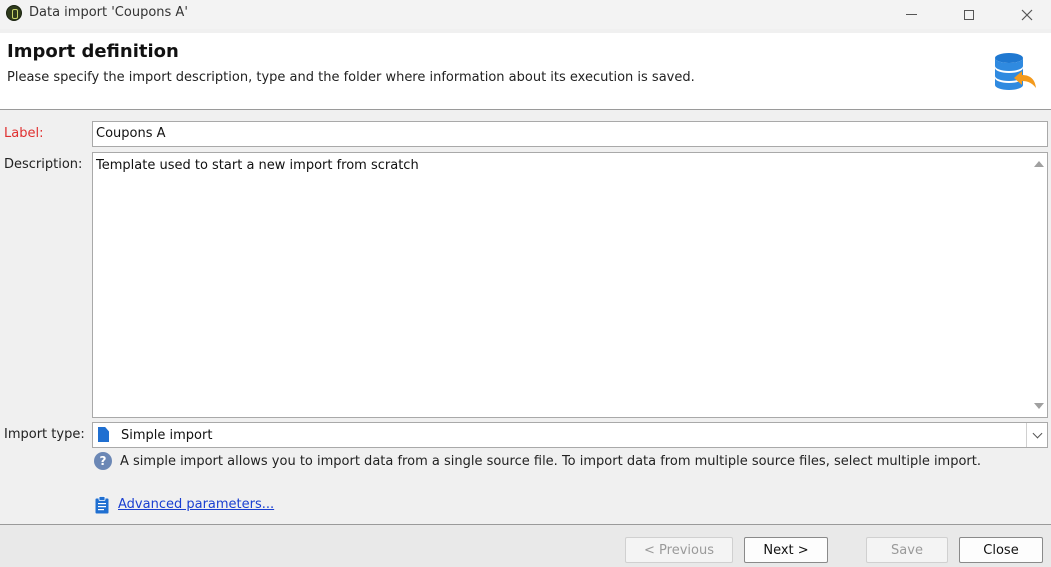 Image resolution: width=1051 pixels, height=567 pixels. I want to click on import-type-field-label: Import type:, so click(44, 434).